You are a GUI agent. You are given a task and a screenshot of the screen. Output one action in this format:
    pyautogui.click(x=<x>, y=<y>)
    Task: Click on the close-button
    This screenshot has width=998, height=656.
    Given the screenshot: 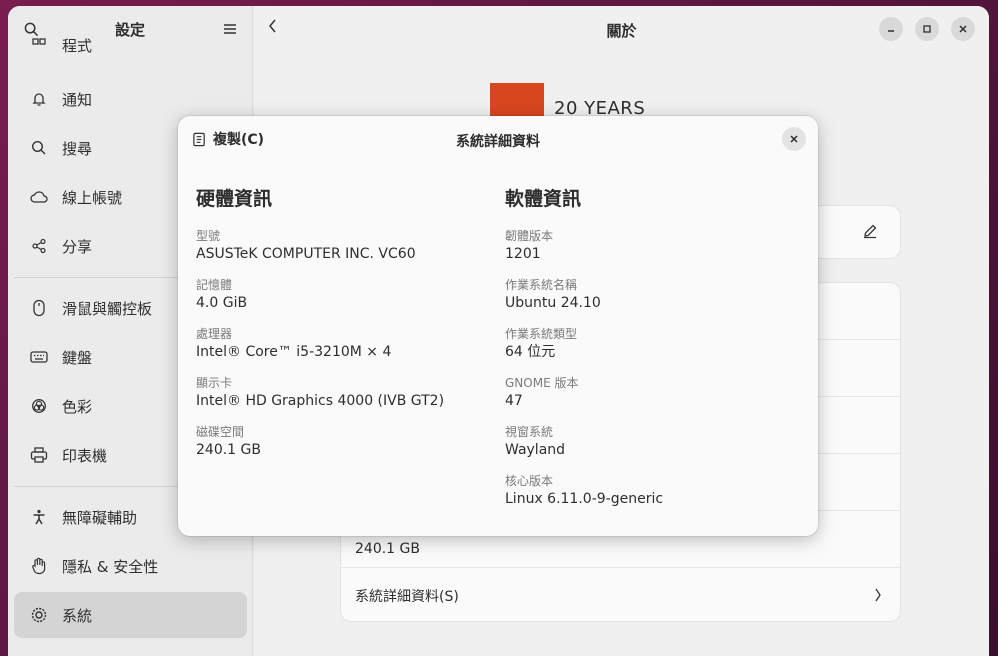 What is the action you would take?
    pyautogui.click(x=963, y=29)
    